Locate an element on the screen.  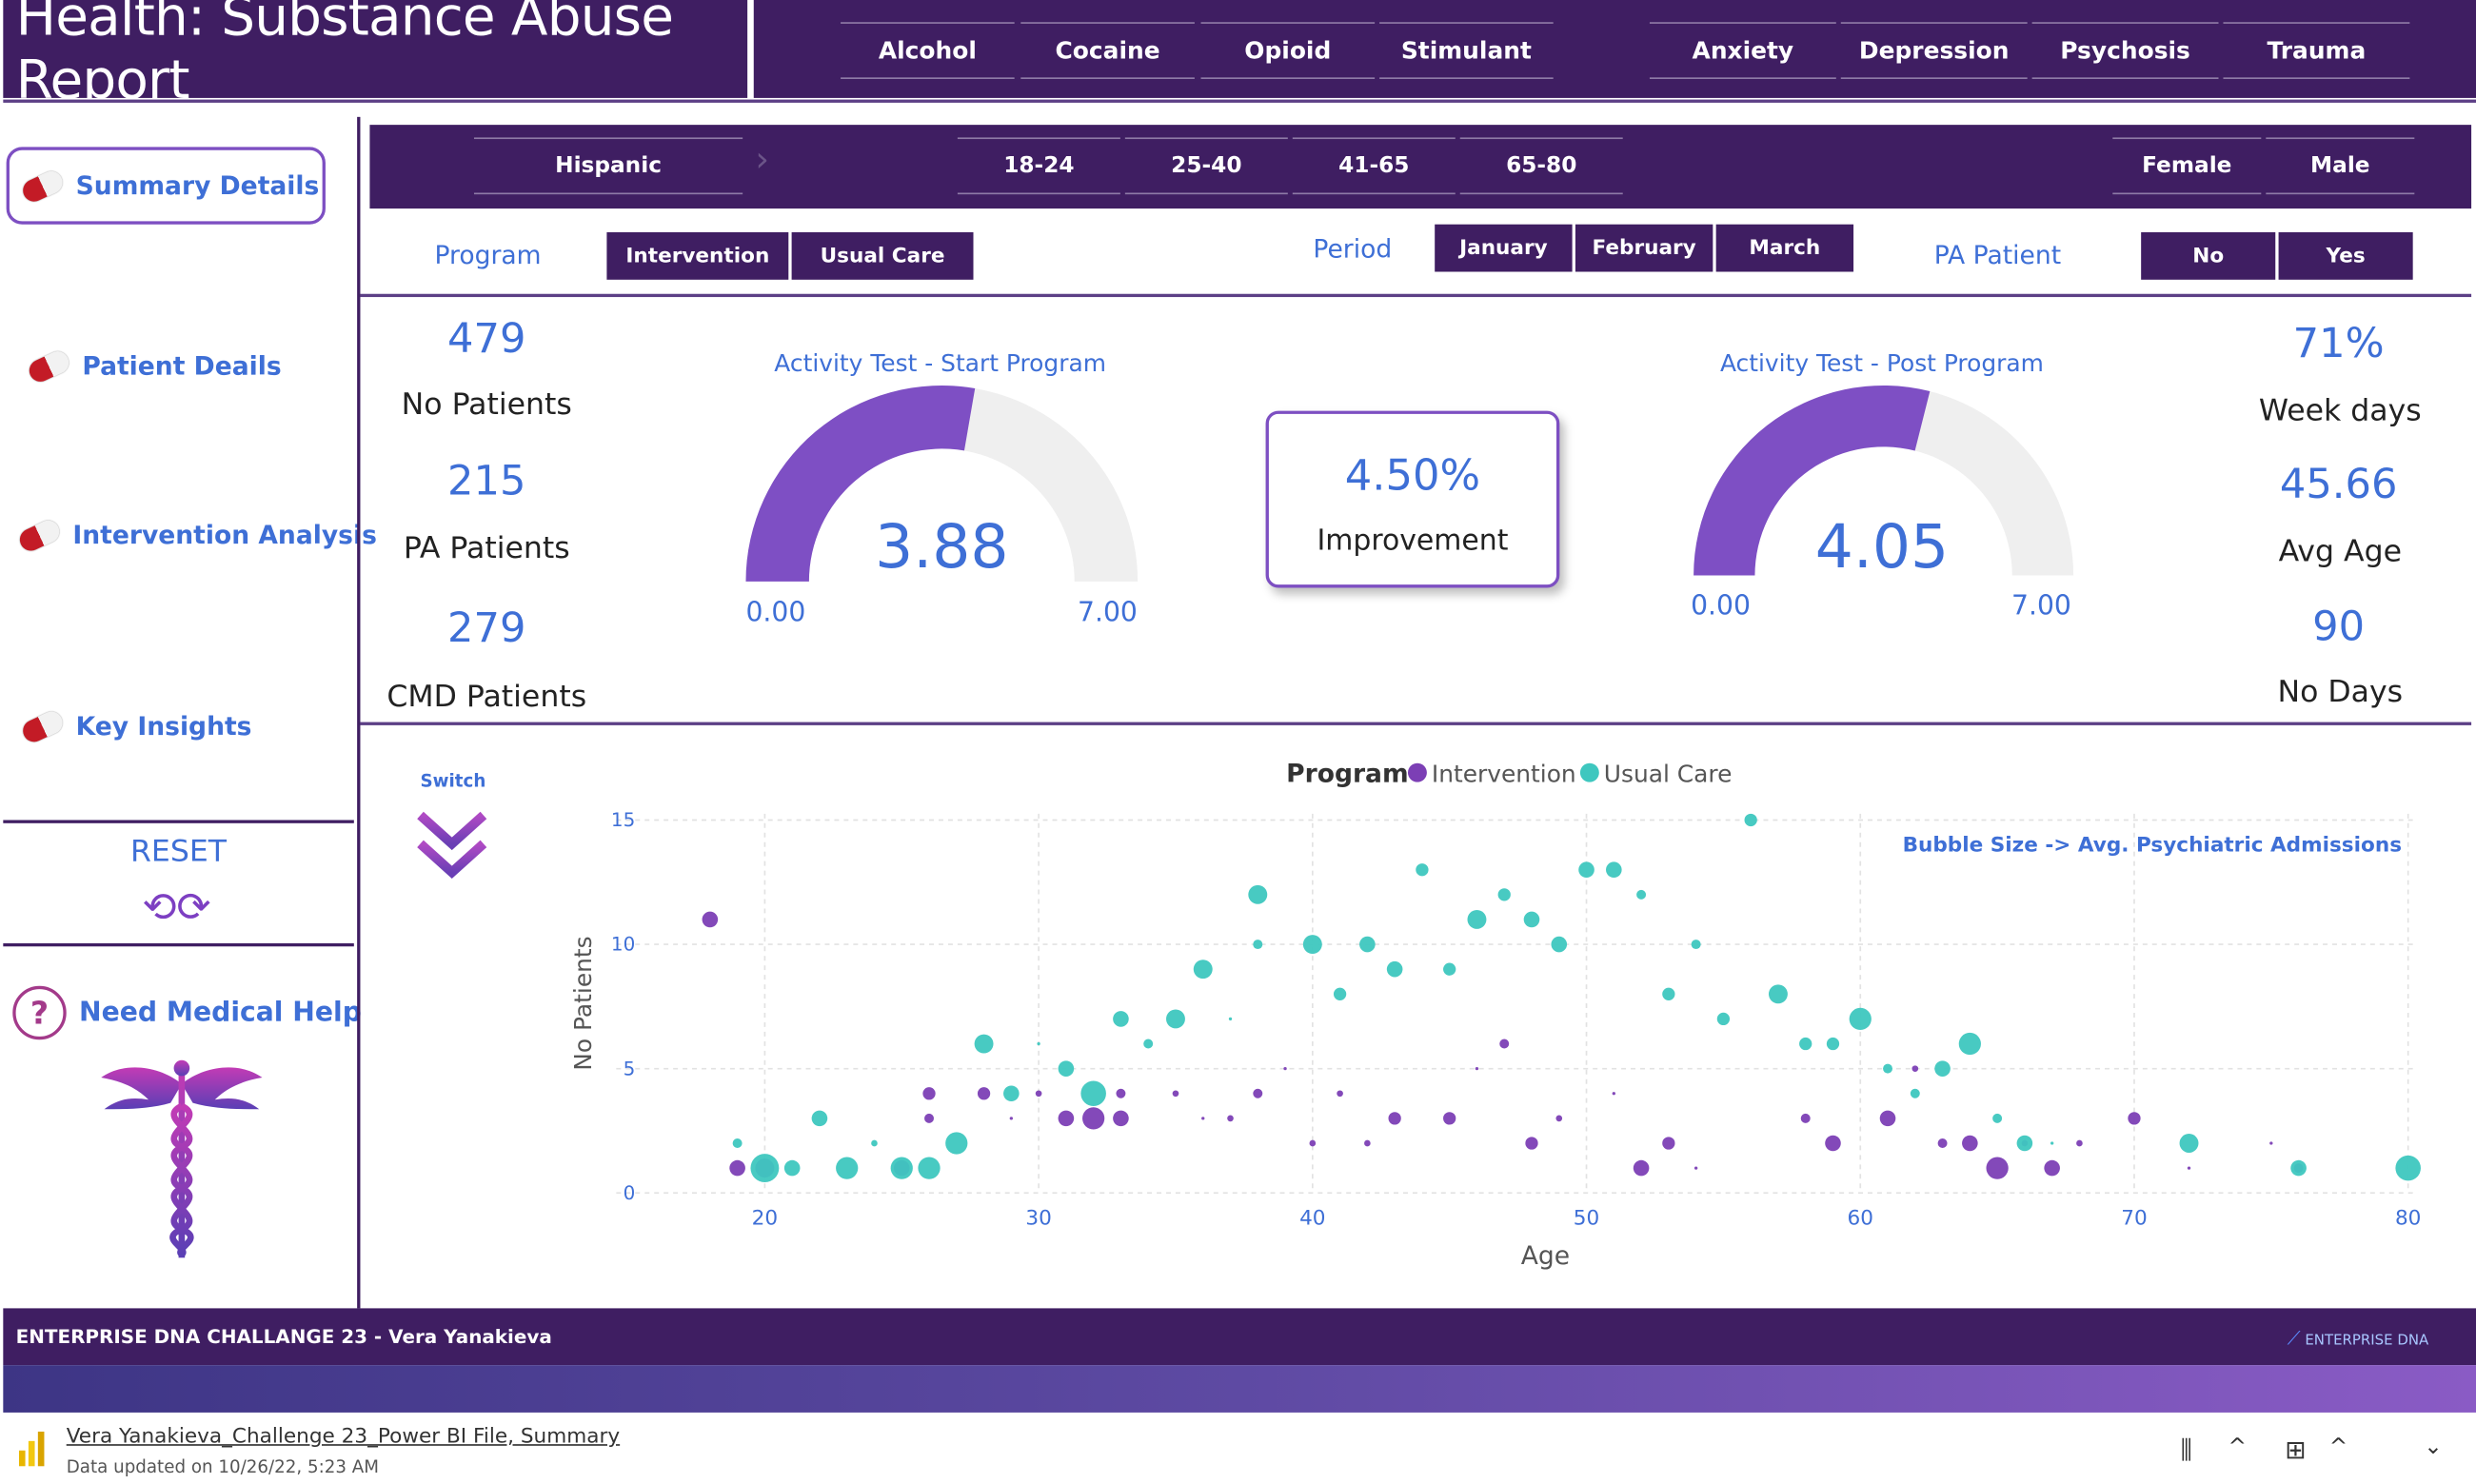
substance-cocaine-button: Cocaine is located at coordinates (1108, 50).